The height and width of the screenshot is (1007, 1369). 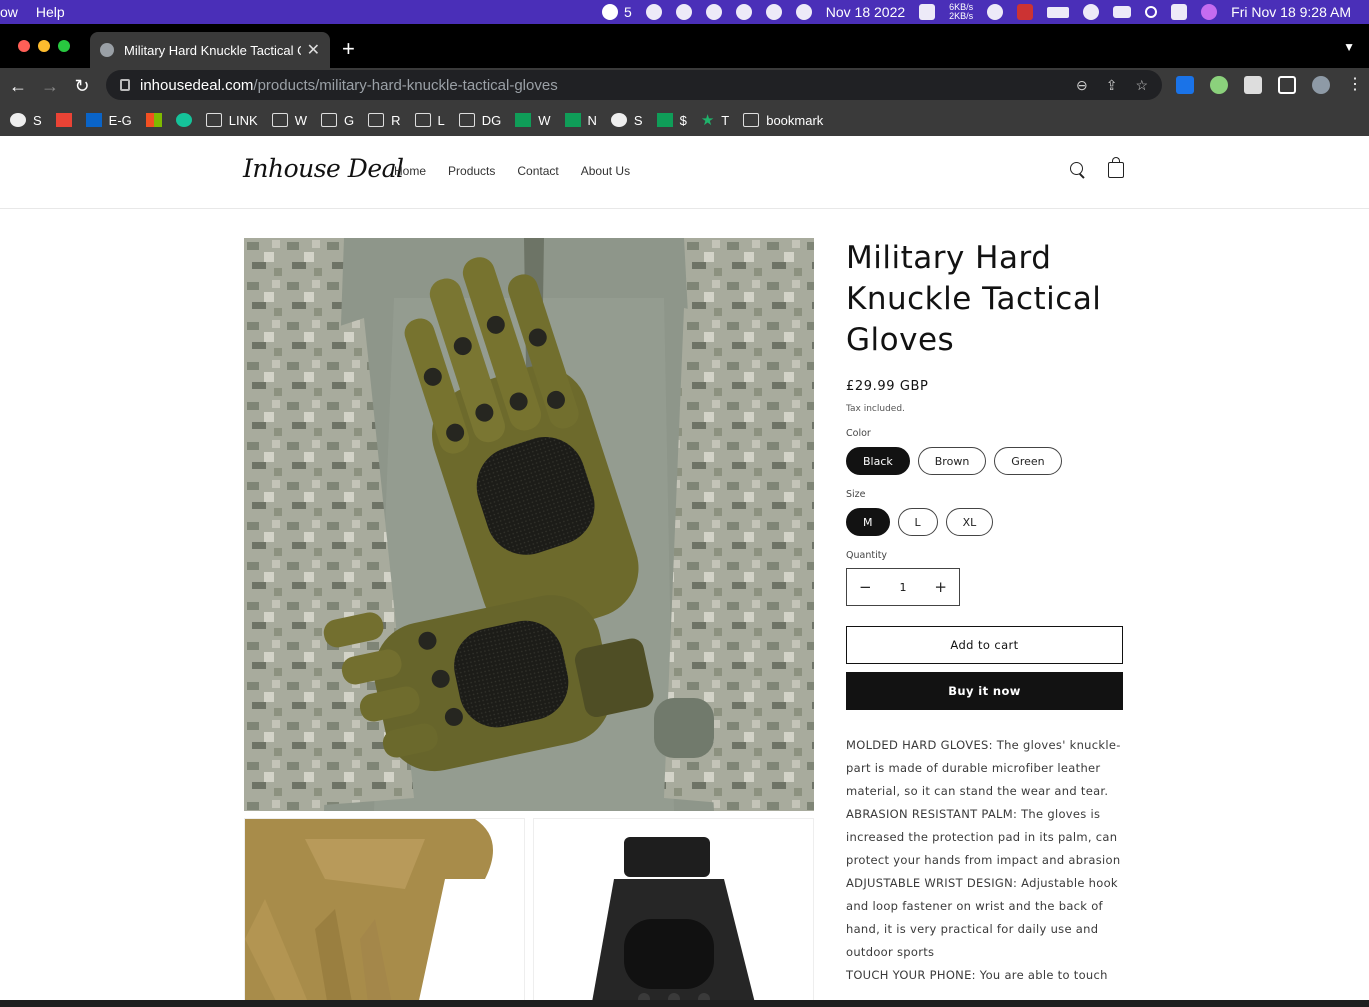 I want to click on microsoft-icon, so click(x=153, y=120).